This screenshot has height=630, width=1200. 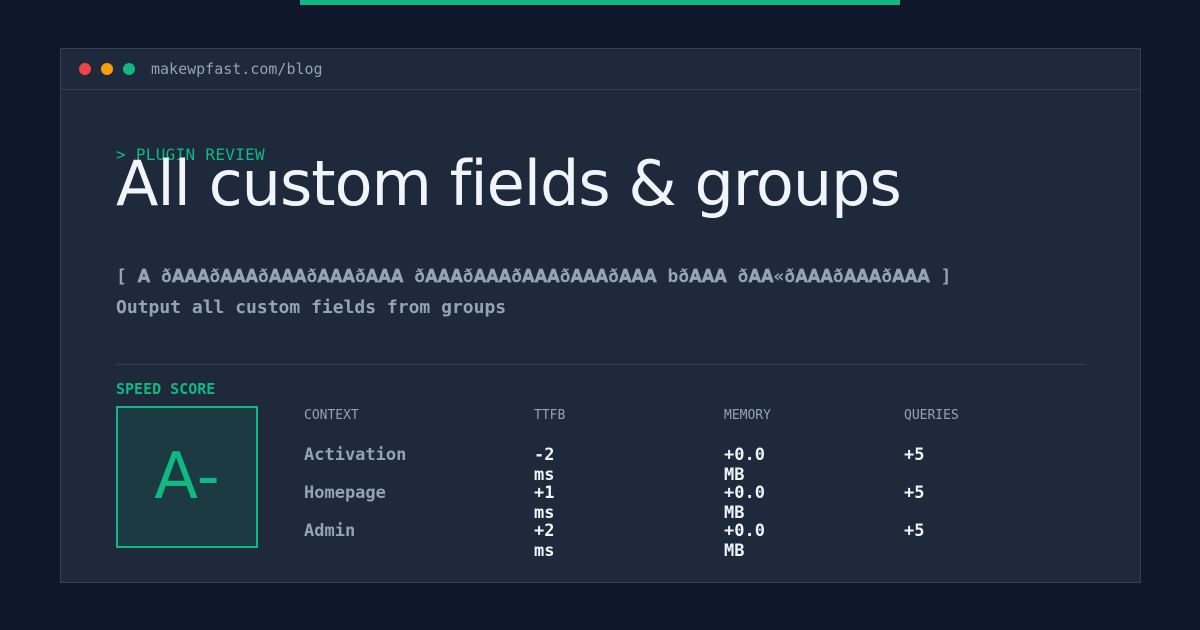 I want to click on header-ttfb: TTFB, so click(x=550, y=415).